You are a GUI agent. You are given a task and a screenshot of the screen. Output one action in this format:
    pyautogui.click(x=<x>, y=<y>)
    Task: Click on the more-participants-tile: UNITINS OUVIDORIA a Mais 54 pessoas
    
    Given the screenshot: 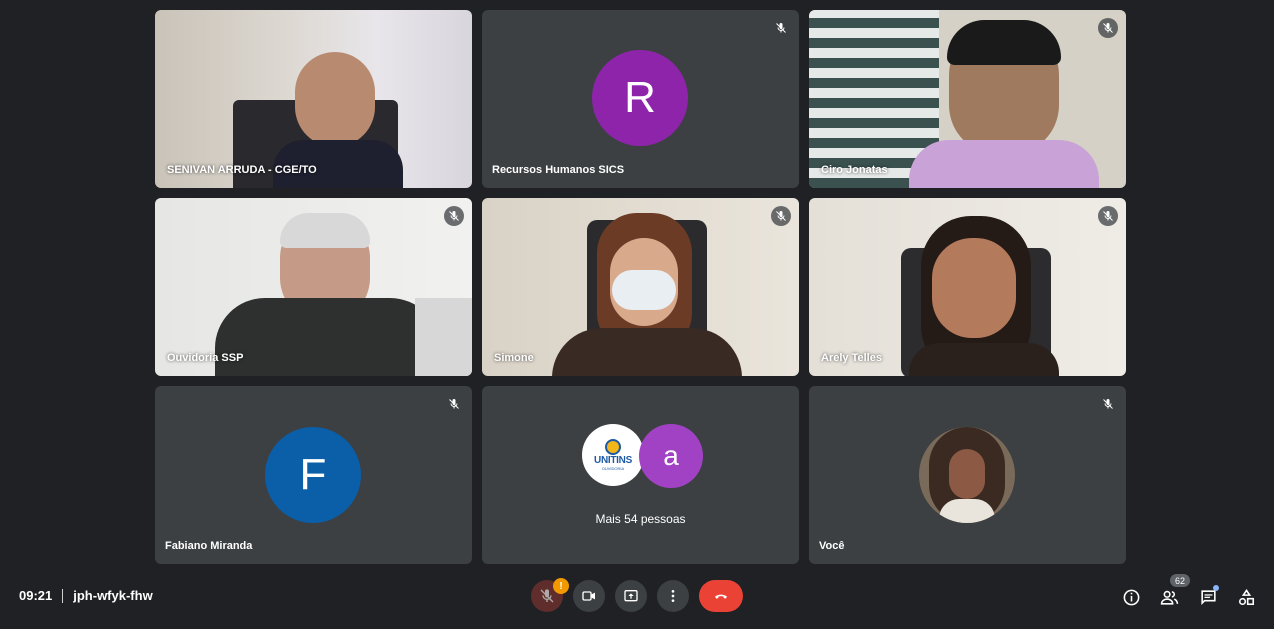 What is the action you would take?
    pyautogui.click(x=640, y=475)
    